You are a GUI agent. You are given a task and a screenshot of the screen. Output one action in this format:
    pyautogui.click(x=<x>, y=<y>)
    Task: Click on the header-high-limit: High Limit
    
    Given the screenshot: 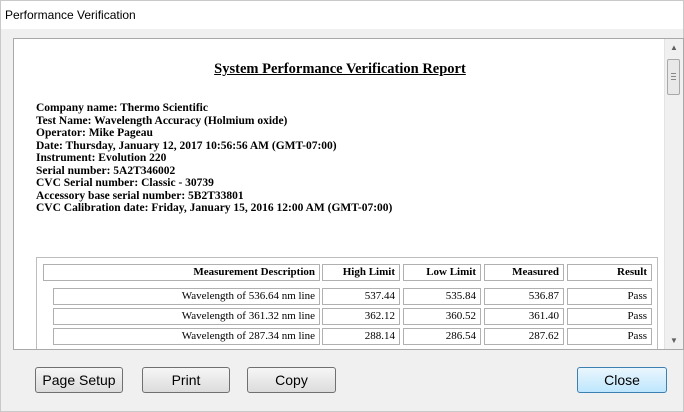 What is the action you would take?
    pyautogui.click(x=361, y=272)
    